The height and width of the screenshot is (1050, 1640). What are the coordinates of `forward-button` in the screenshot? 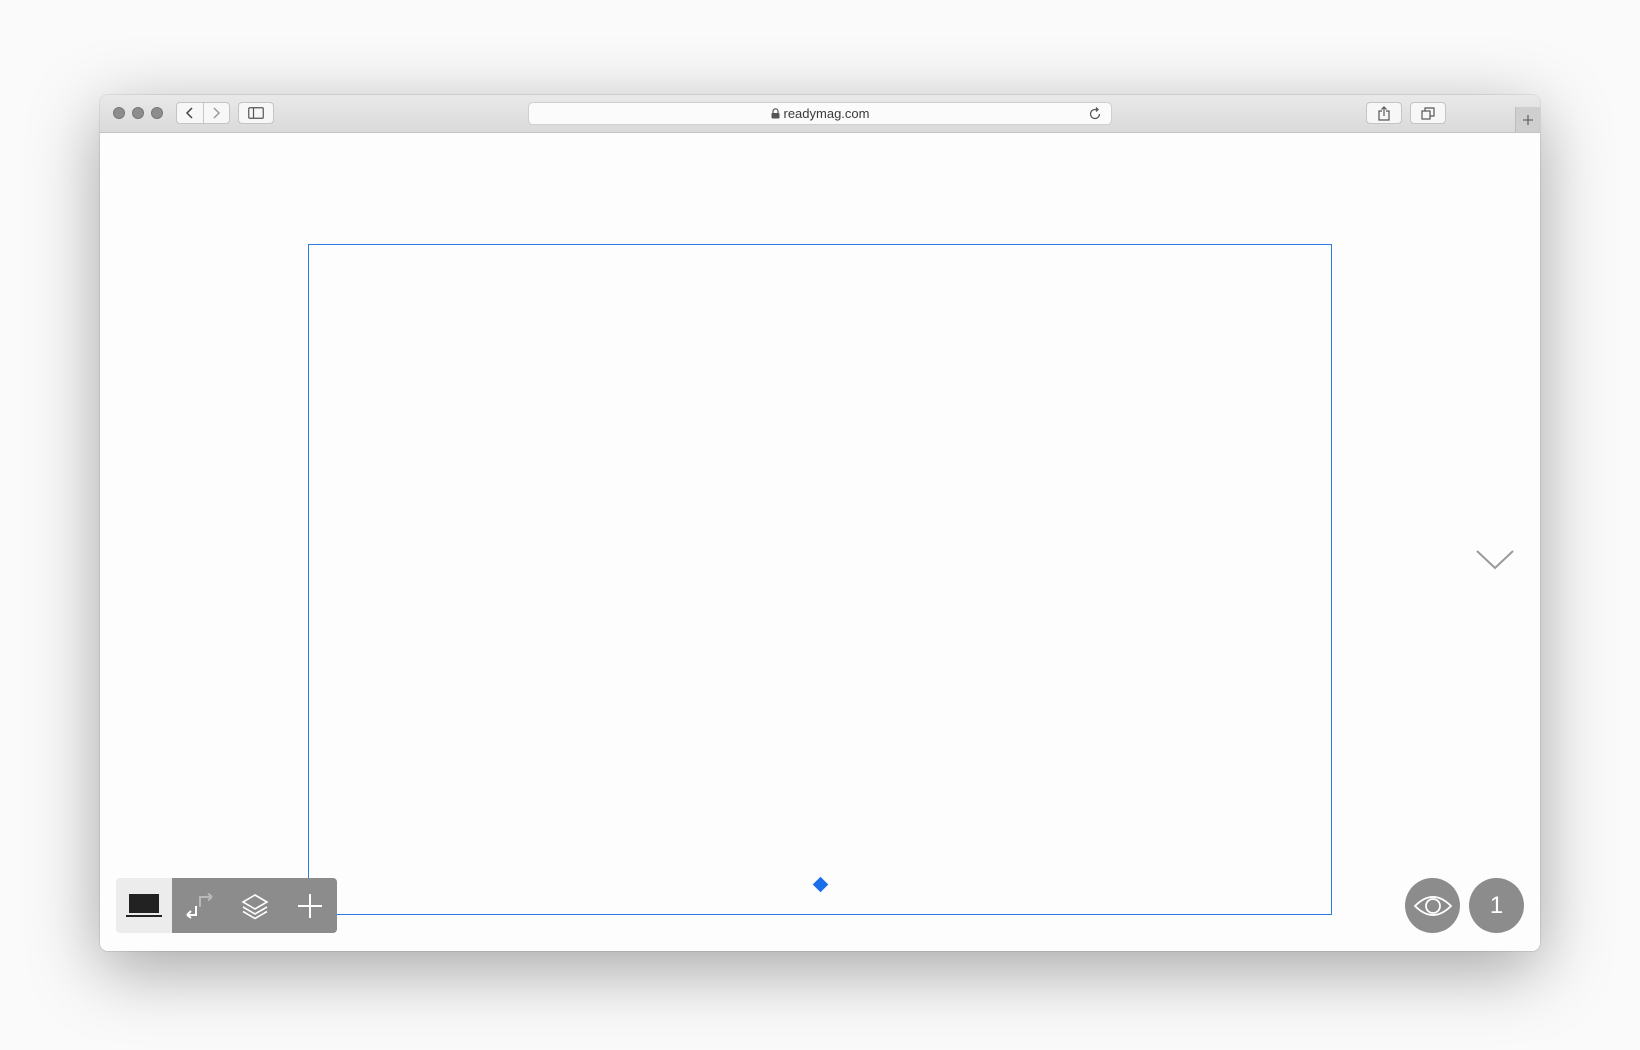 It's located at (216, 113).